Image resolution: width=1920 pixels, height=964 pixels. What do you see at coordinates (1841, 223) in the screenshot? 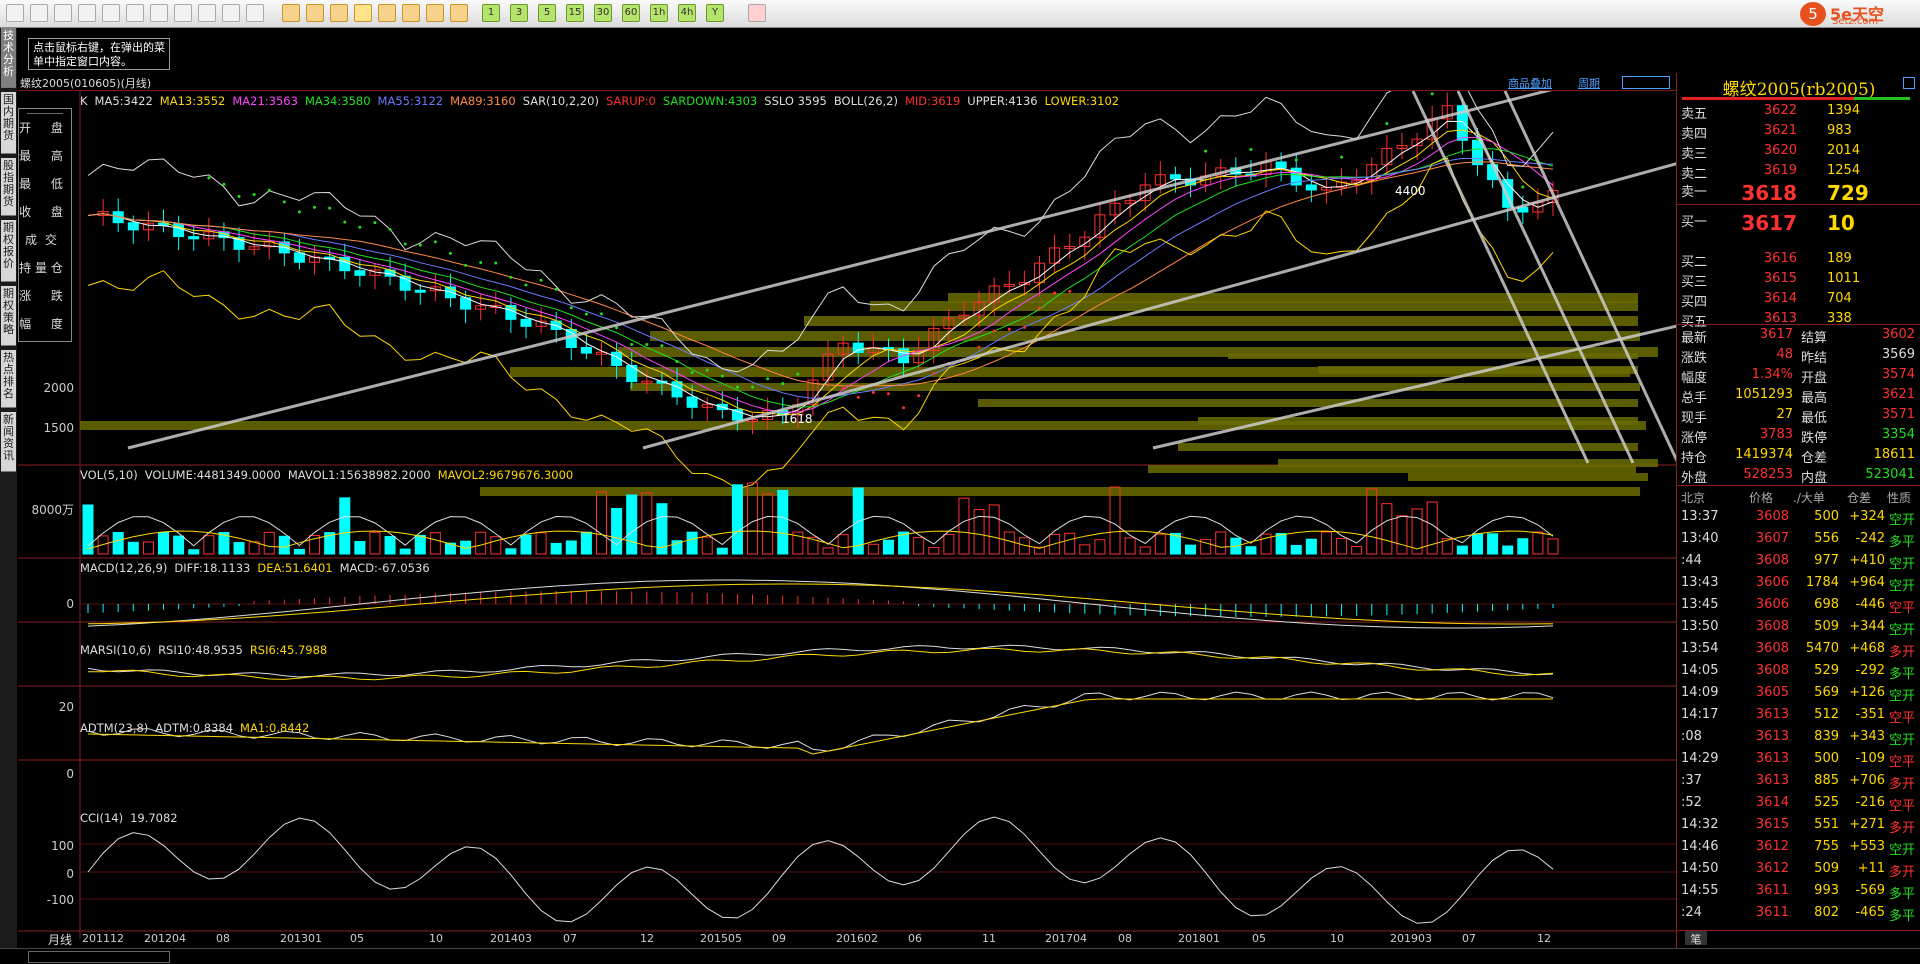
I see `bid-volume: 10` at bounding box center [1841, 223].